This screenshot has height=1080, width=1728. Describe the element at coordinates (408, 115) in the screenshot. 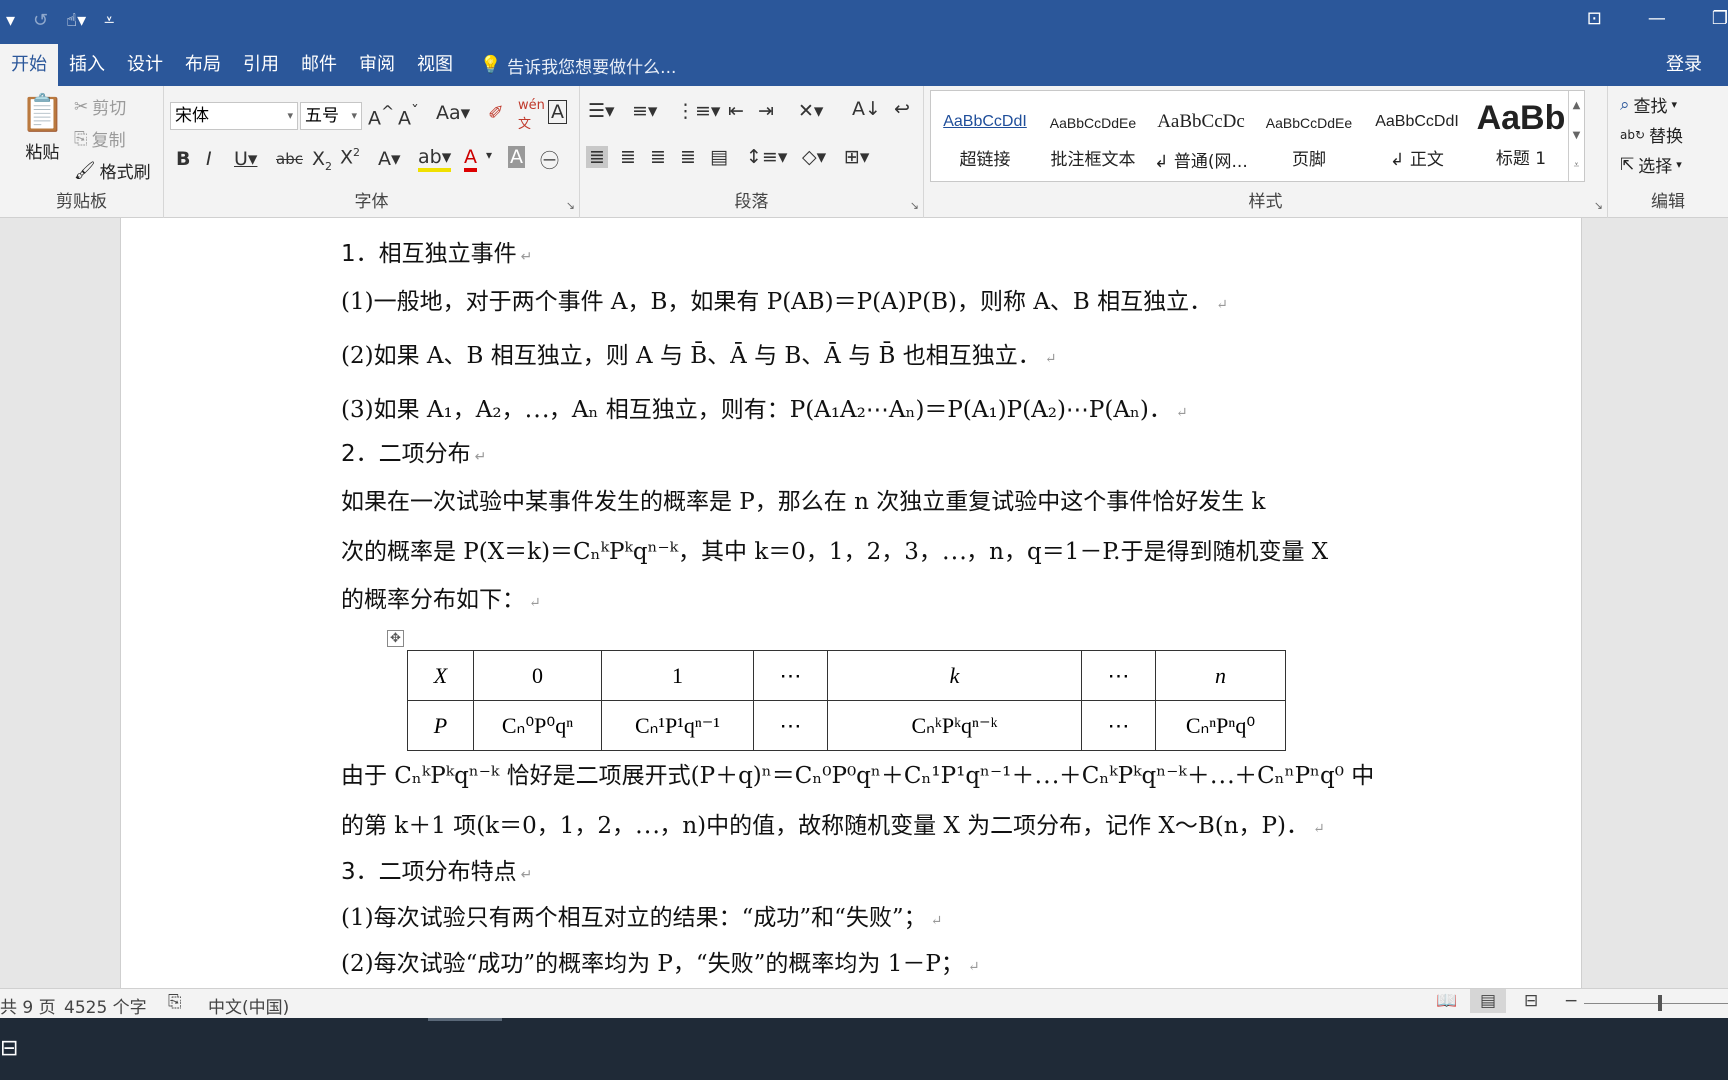

I see `shrink-font-icon: Aˇ` at that location.